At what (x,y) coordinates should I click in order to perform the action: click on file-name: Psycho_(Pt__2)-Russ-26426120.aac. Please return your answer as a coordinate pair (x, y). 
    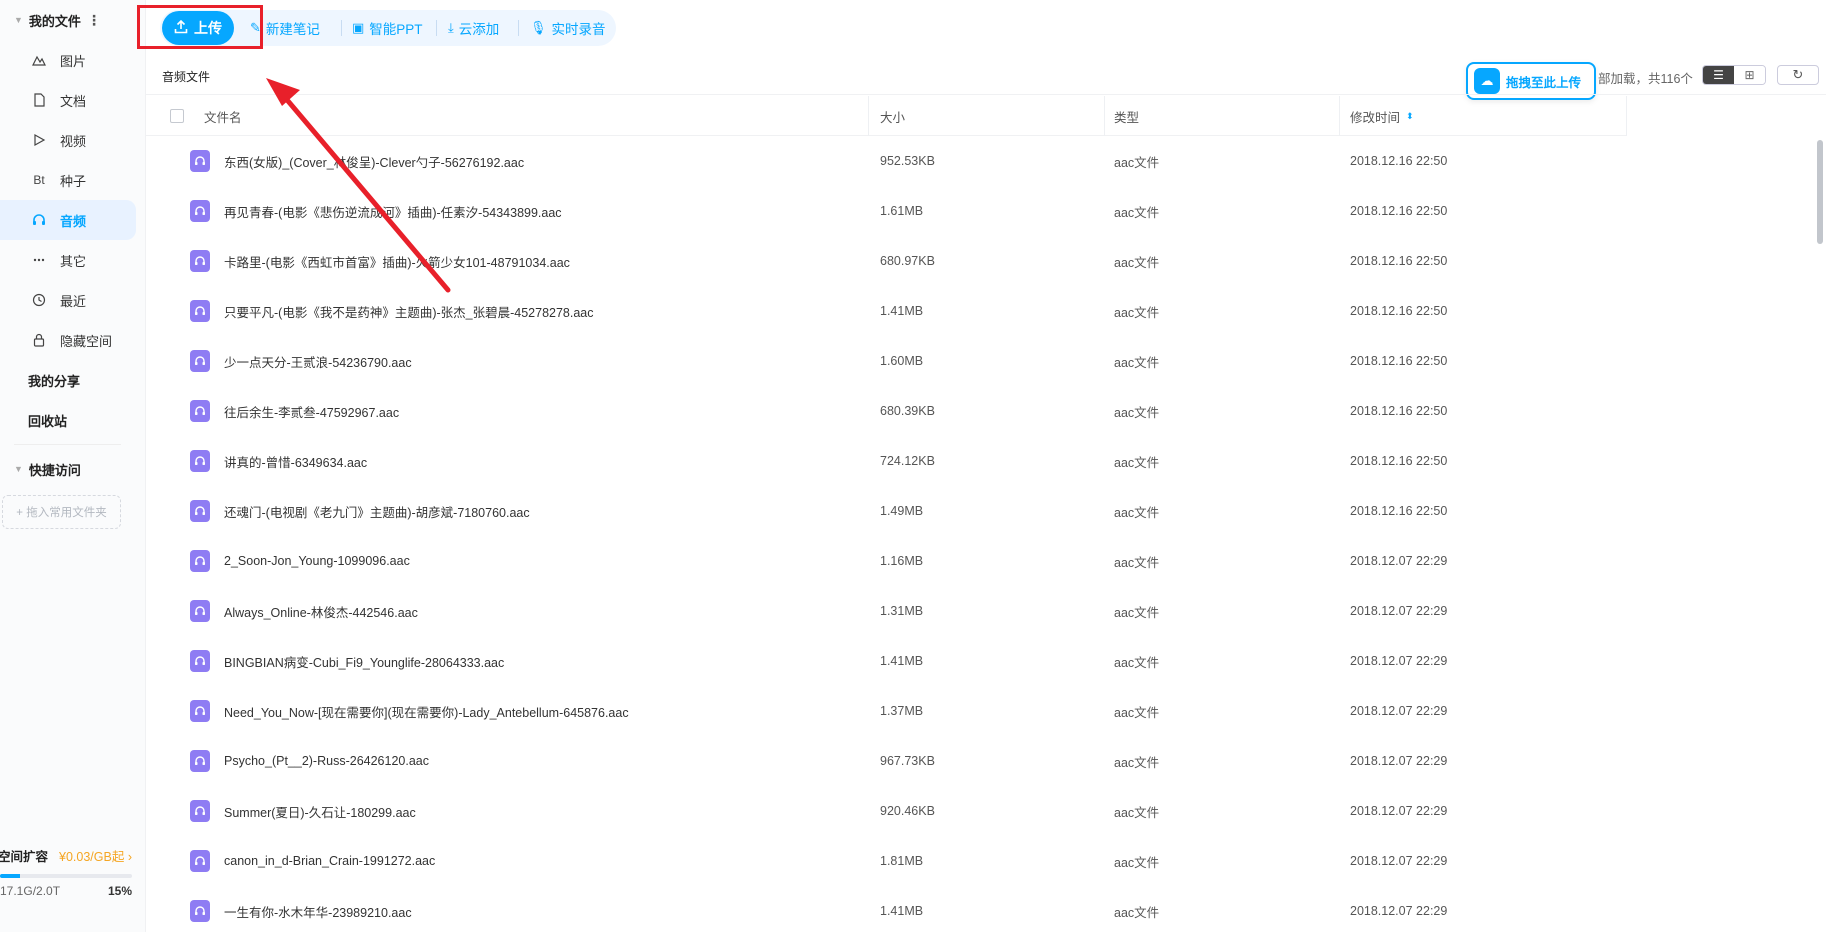
    Looking at the image, I should click on (326, 761).